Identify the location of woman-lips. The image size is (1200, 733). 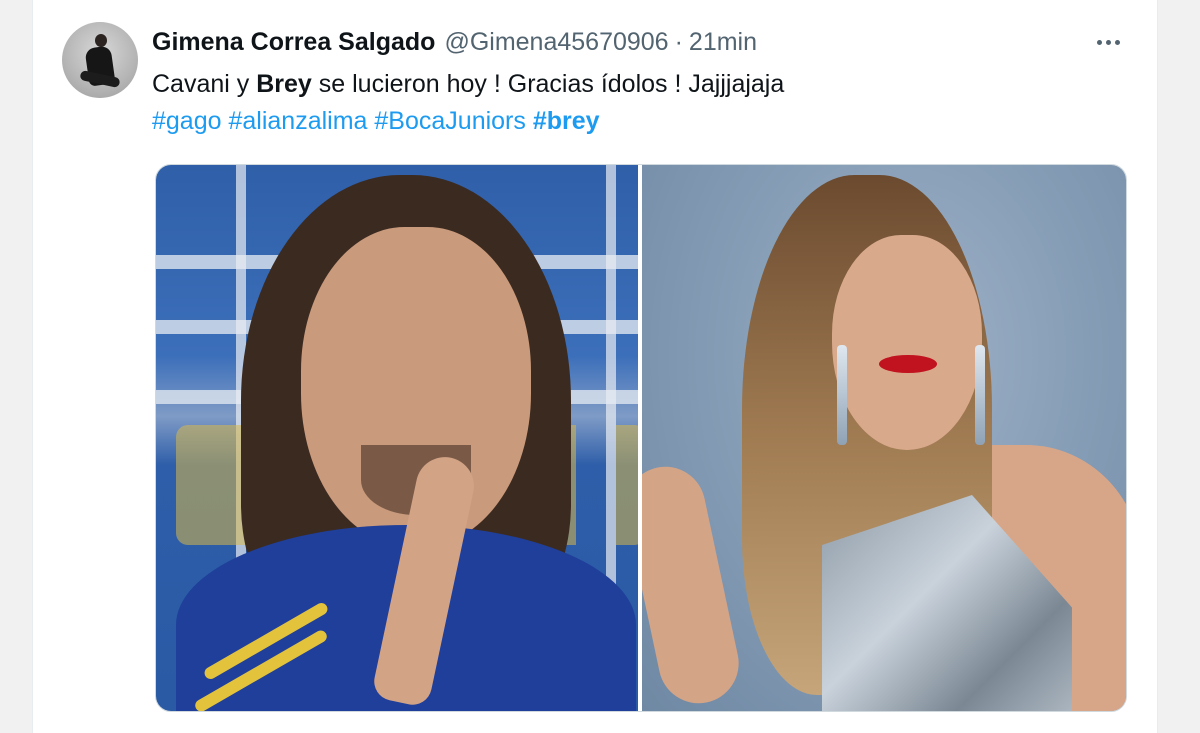
(908, 364).